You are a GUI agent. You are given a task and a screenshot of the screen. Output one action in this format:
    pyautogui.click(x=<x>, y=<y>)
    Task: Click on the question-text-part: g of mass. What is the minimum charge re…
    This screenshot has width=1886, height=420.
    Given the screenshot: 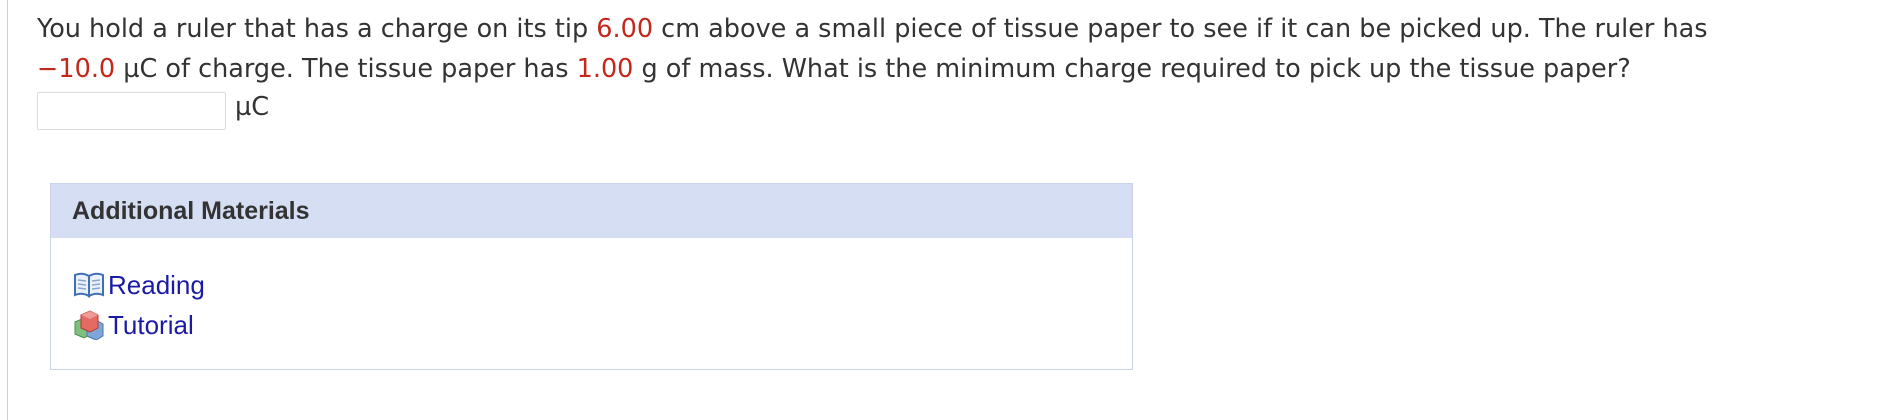 What is the action you would take?
    pyautogui.click(x=1132, y=69)
    